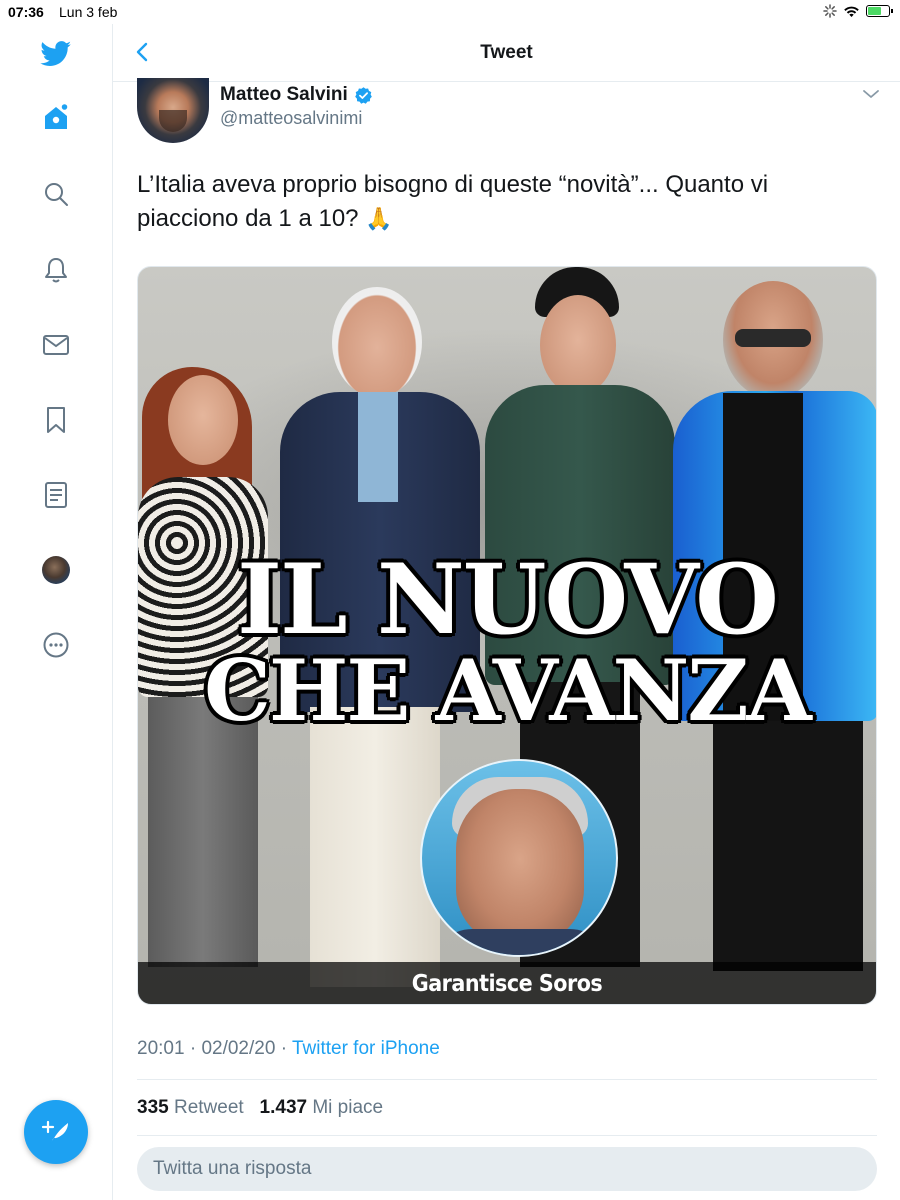 The width and height of the screenshot is (900, 1200). I want to click on tweet-time: 20:01, so click(161, 1048).